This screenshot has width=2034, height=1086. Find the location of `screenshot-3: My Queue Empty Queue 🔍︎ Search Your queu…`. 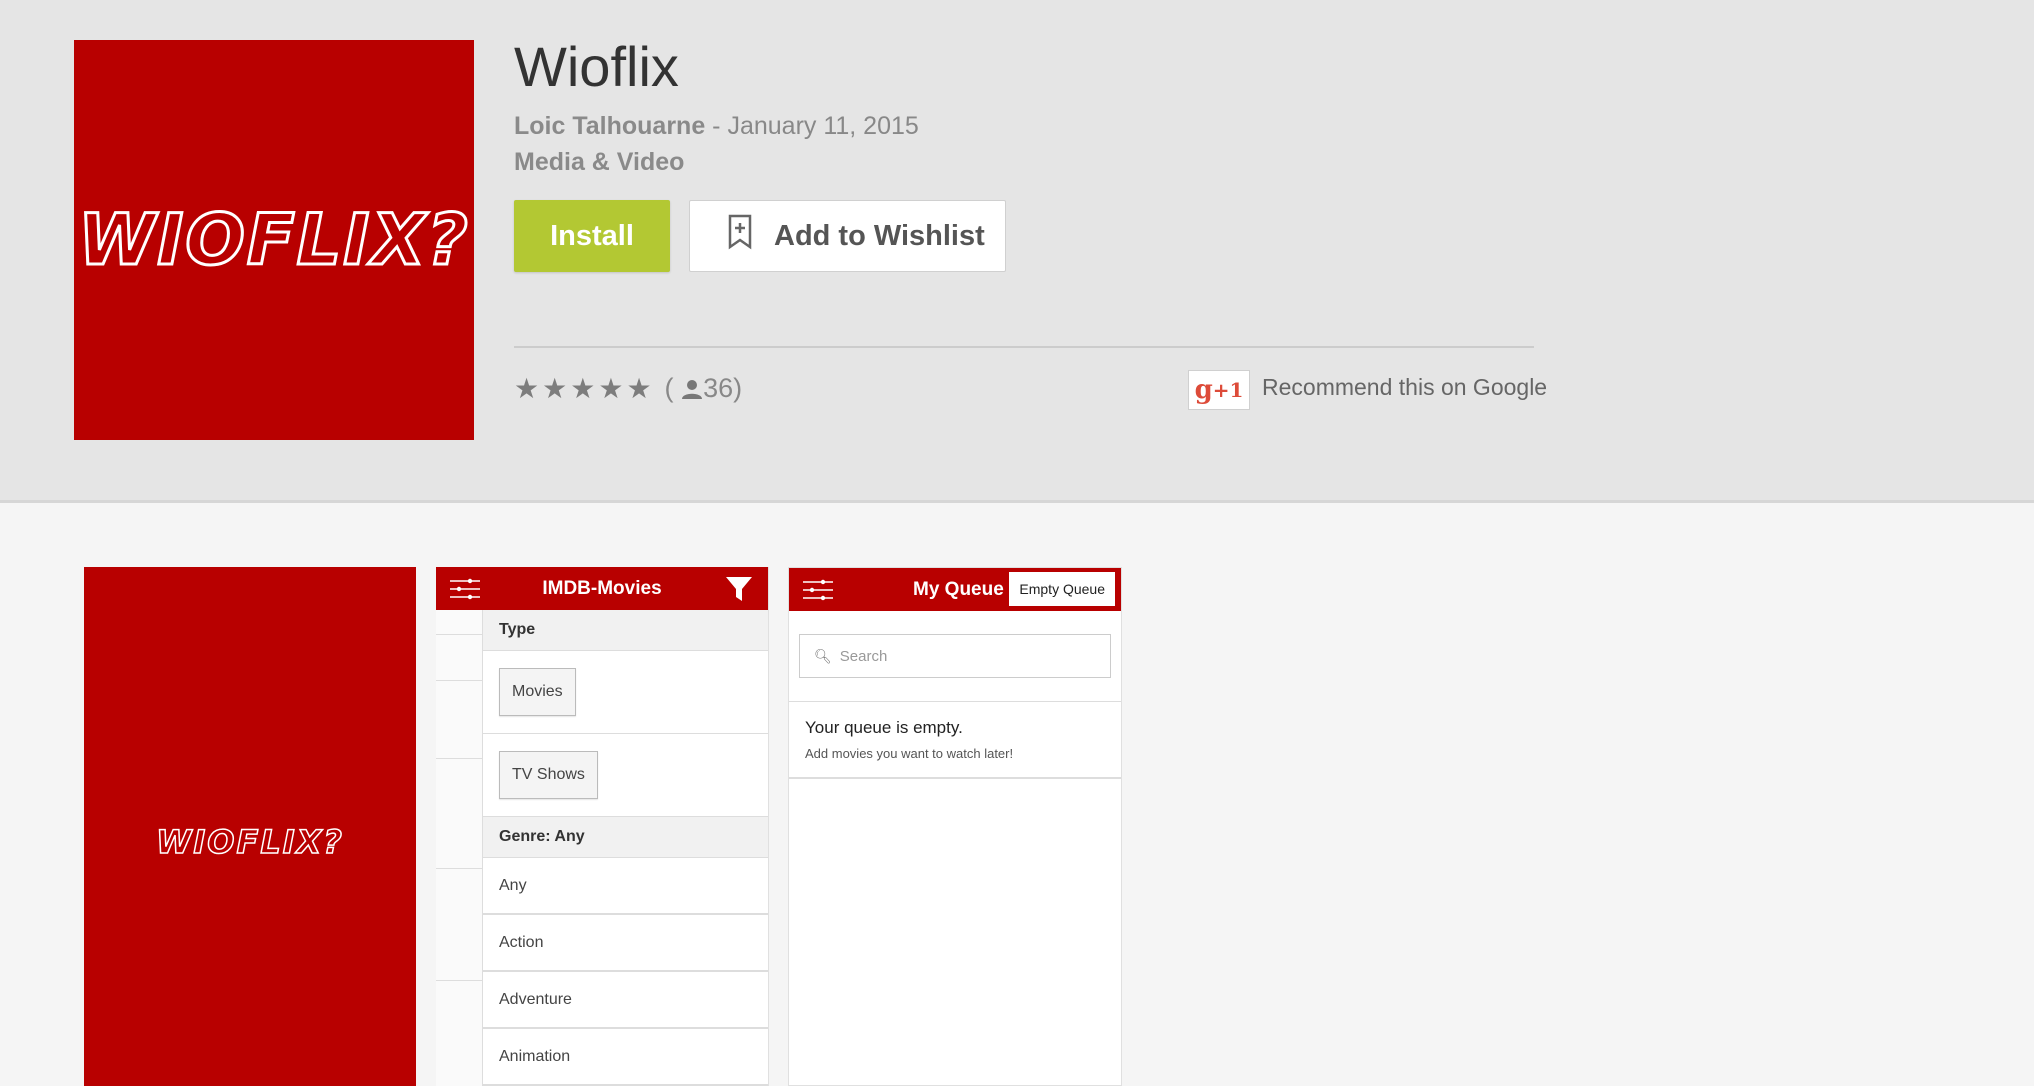

screenshot-3: My Queue Empty Queue 🔍︎ Search Your queu… is located at coordinates (955, 826).